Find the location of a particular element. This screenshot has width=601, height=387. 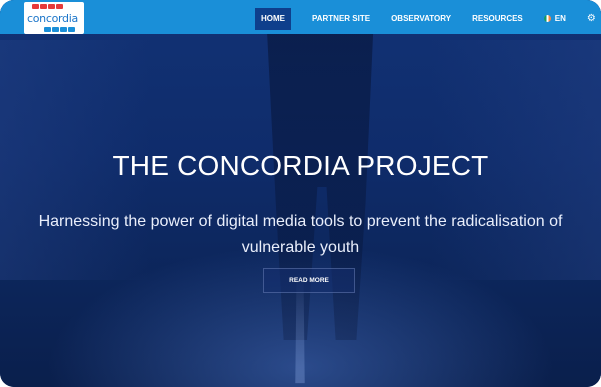

logo-text: concordia is located at coordinates (52, 18).